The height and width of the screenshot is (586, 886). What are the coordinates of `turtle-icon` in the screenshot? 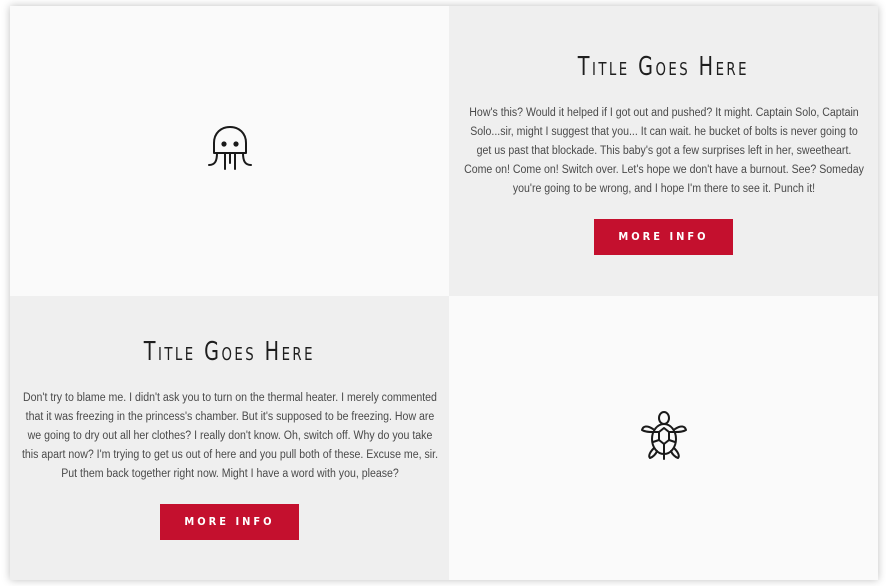 It's located at (664, 438).